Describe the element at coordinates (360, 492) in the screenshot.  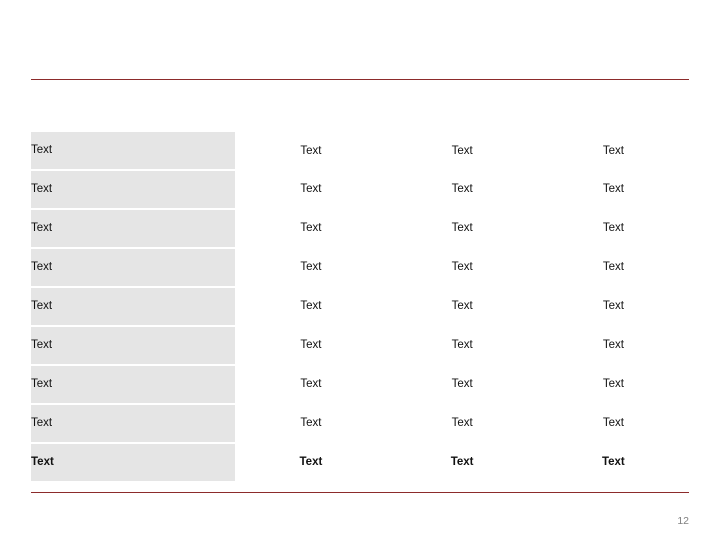
I see `bottom-divider-rule` at that location.